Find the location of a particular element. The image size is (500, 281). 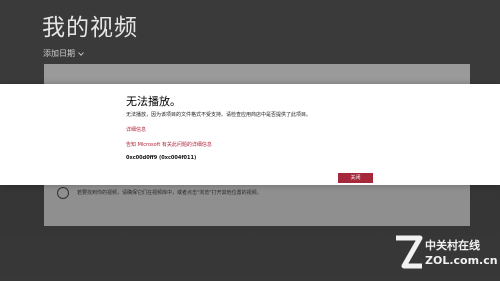

chevron-down-icon is located at coordinates (81, 54).